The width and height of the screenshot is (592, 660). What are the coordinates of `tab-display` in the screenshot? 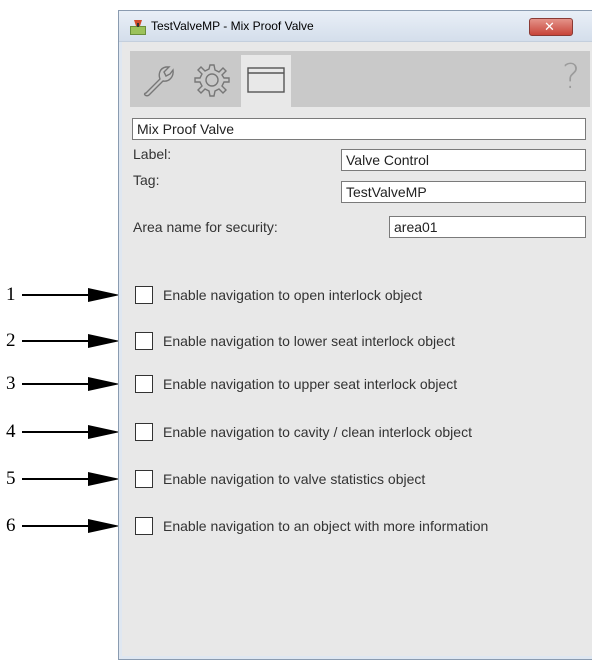 It's located at (266, 81).